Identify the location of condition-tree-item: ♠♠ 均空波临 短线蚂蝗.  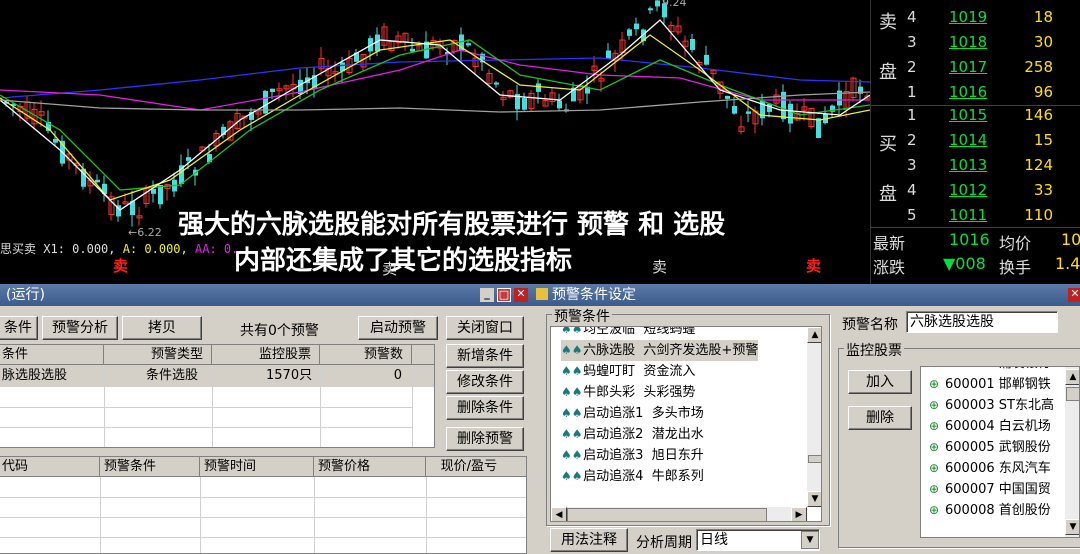
(628, 333).